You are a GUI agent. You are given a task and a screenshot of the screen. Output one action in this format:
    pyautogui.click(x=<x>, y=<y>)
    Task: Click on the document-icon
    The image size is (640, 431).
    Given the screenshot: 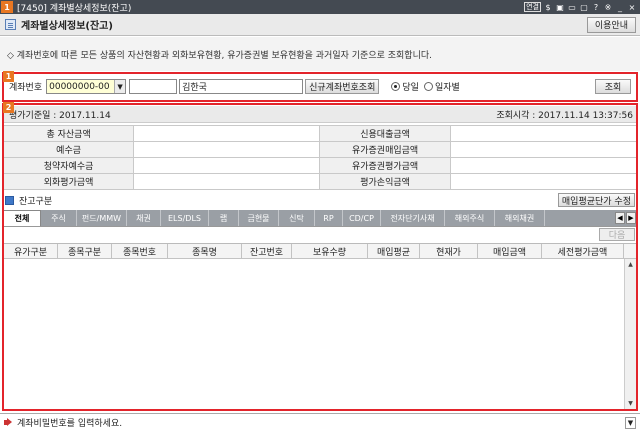 What is the action you would take?
    pyautogui.click(x=10, y=24)
    